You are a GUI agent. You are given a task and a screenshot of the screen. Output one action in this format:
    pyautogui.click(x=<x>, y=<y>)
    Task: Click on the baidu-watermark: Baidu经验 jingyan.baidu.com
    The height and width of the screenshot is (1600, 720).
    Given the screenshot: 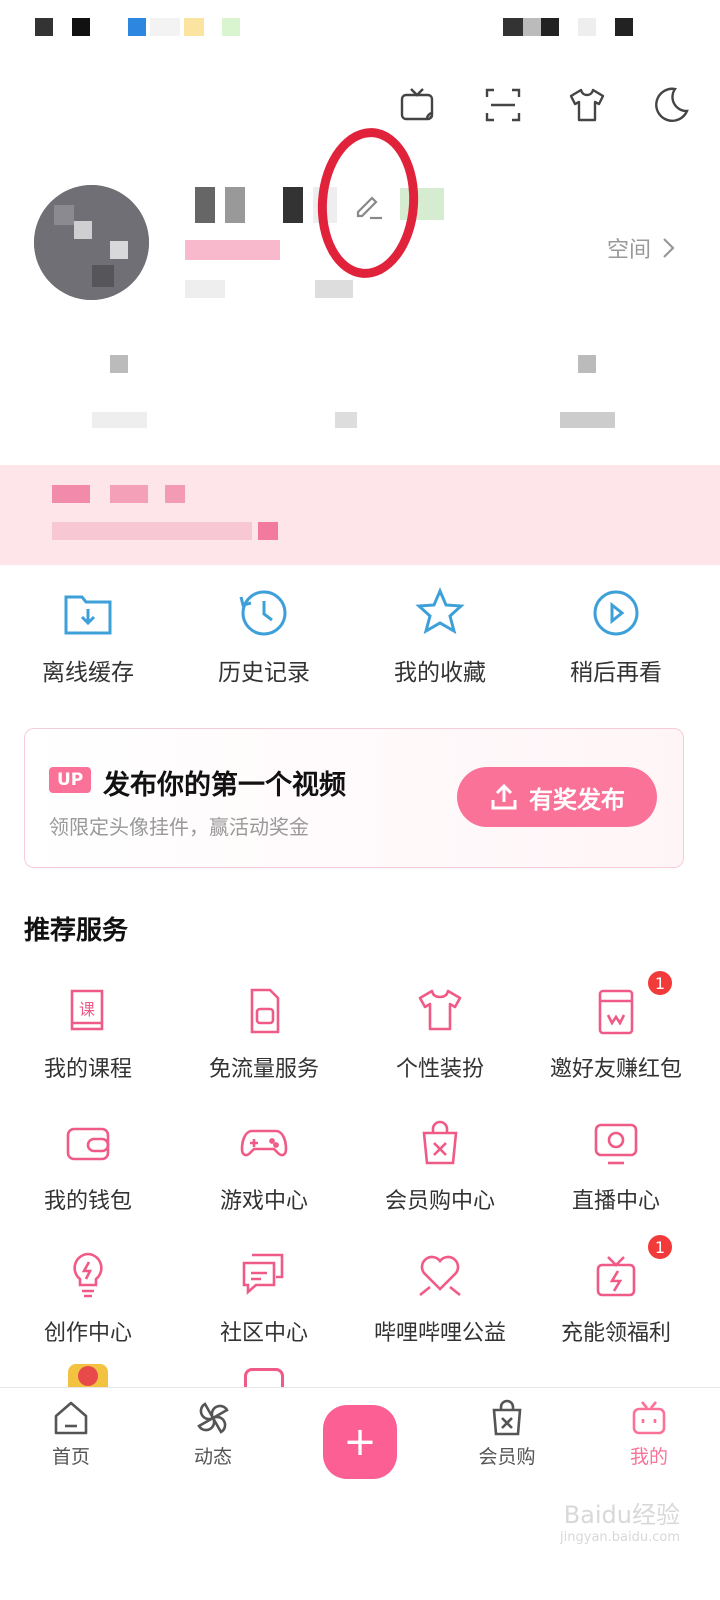 What is the action you would take?
    pyautogui.click(x=620, y=1520)
    